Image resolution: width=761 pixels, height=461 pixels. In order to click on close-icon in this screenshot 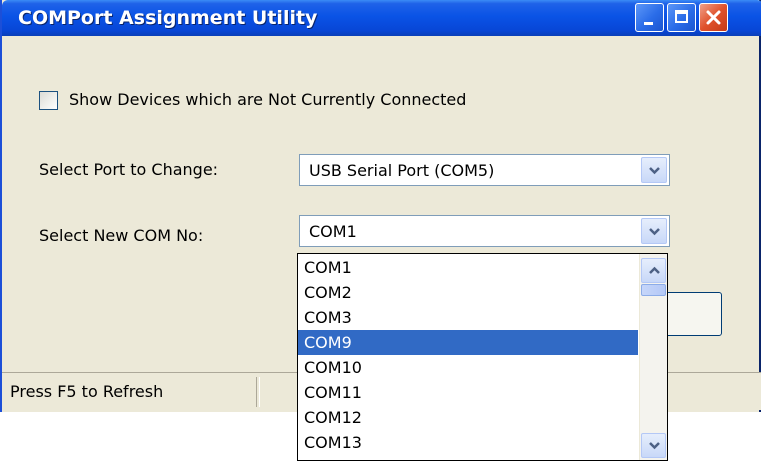, I will do `click(713, 17)`.